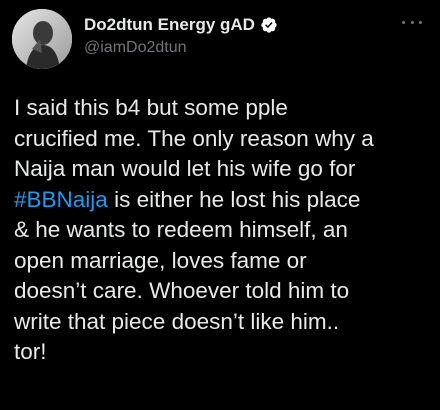 The image size is (440, 410). What do you see at coordinates (185, 168) in the screenshot?
I see `tweet-line: Naija man would let his wife go for` at bounding box center [185, 168].